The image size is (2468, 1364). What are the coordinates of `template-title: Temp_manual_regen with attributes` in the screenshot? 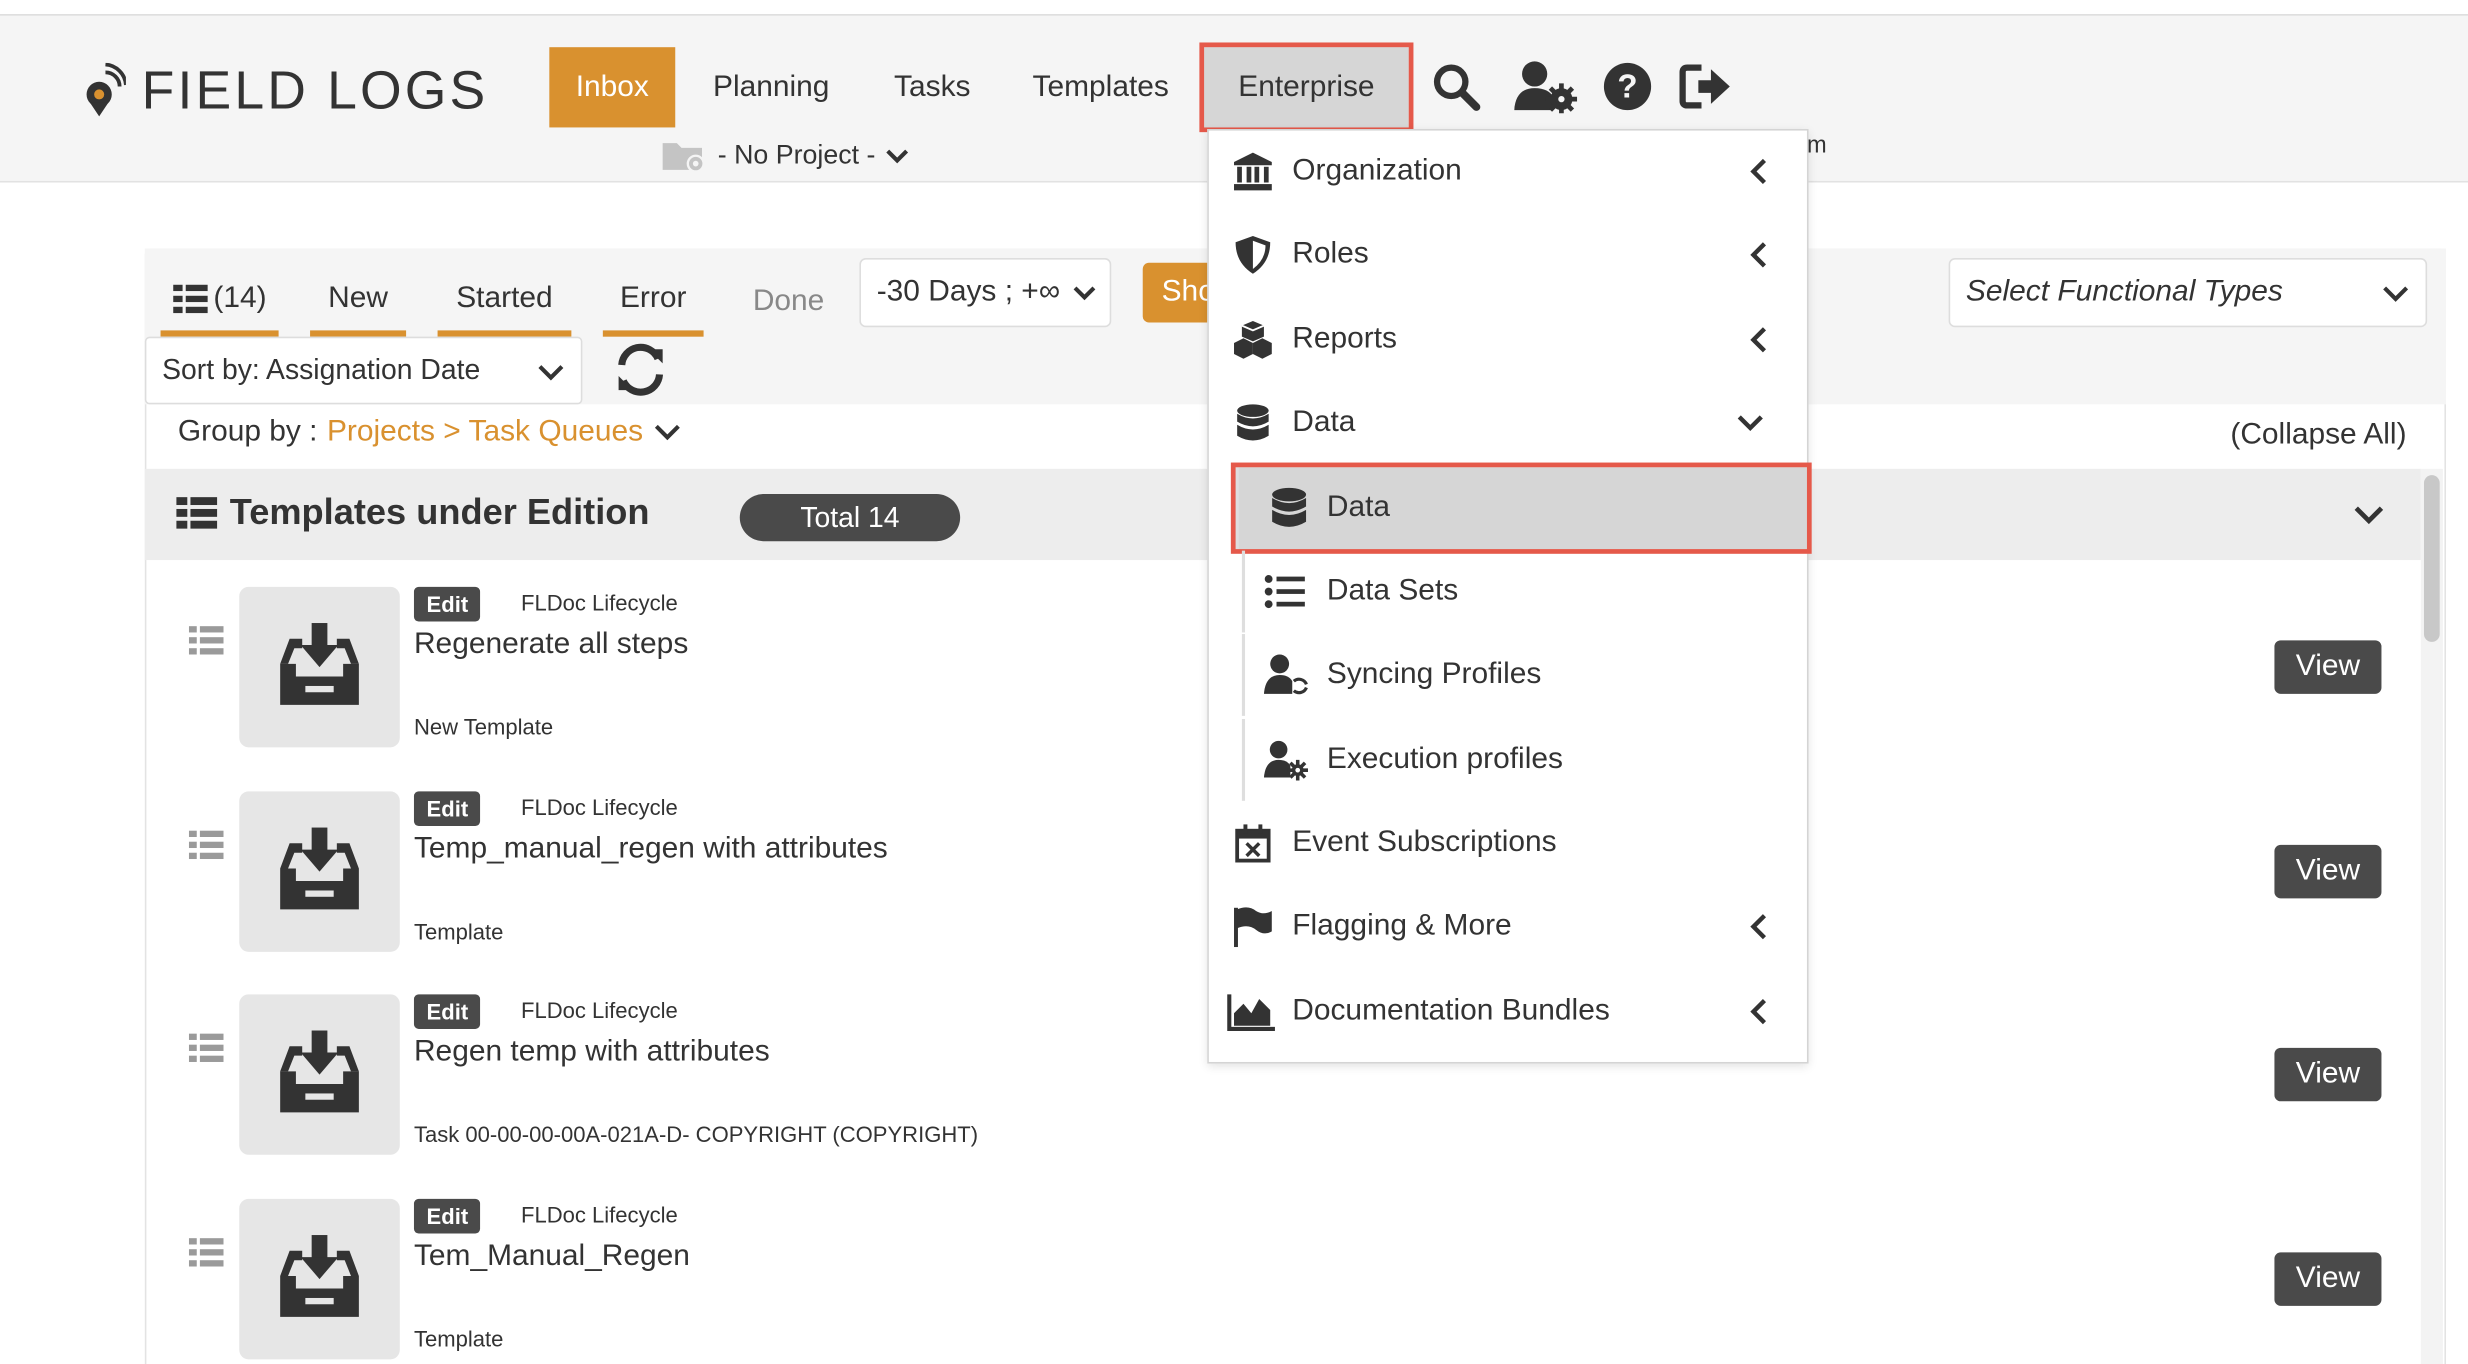 It's located at (651, 849).